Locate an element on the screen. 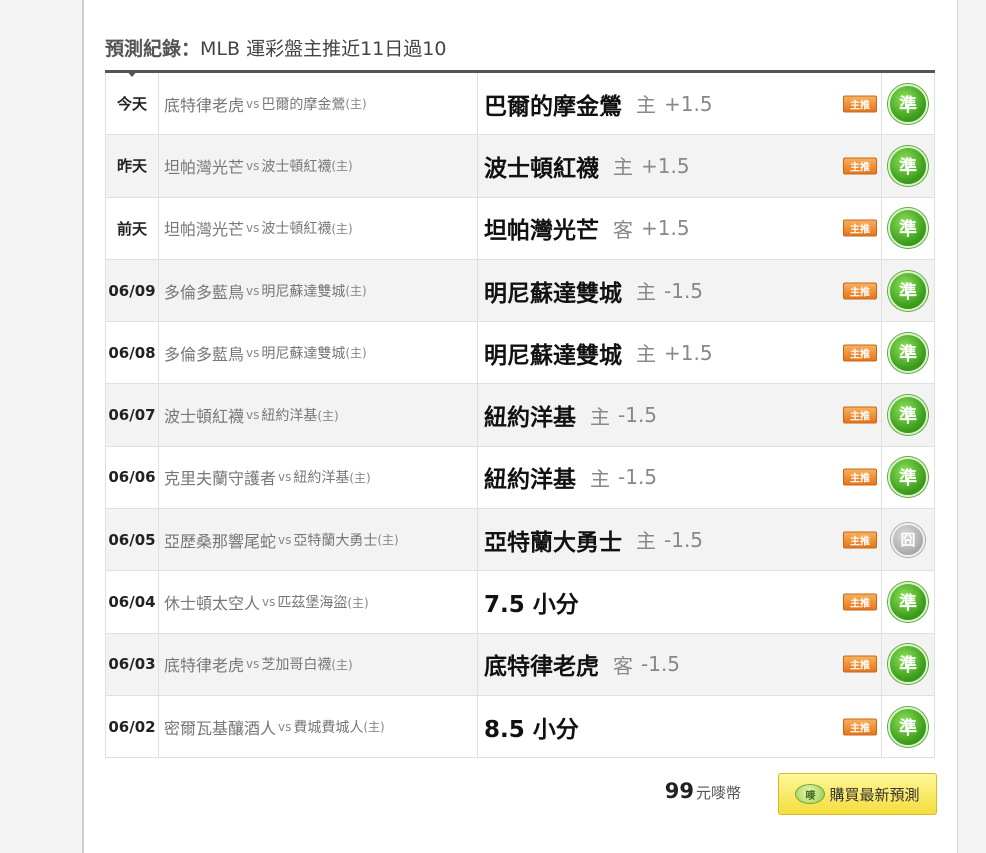  pick-line: +1.5 is located at coordinates (688, 352).